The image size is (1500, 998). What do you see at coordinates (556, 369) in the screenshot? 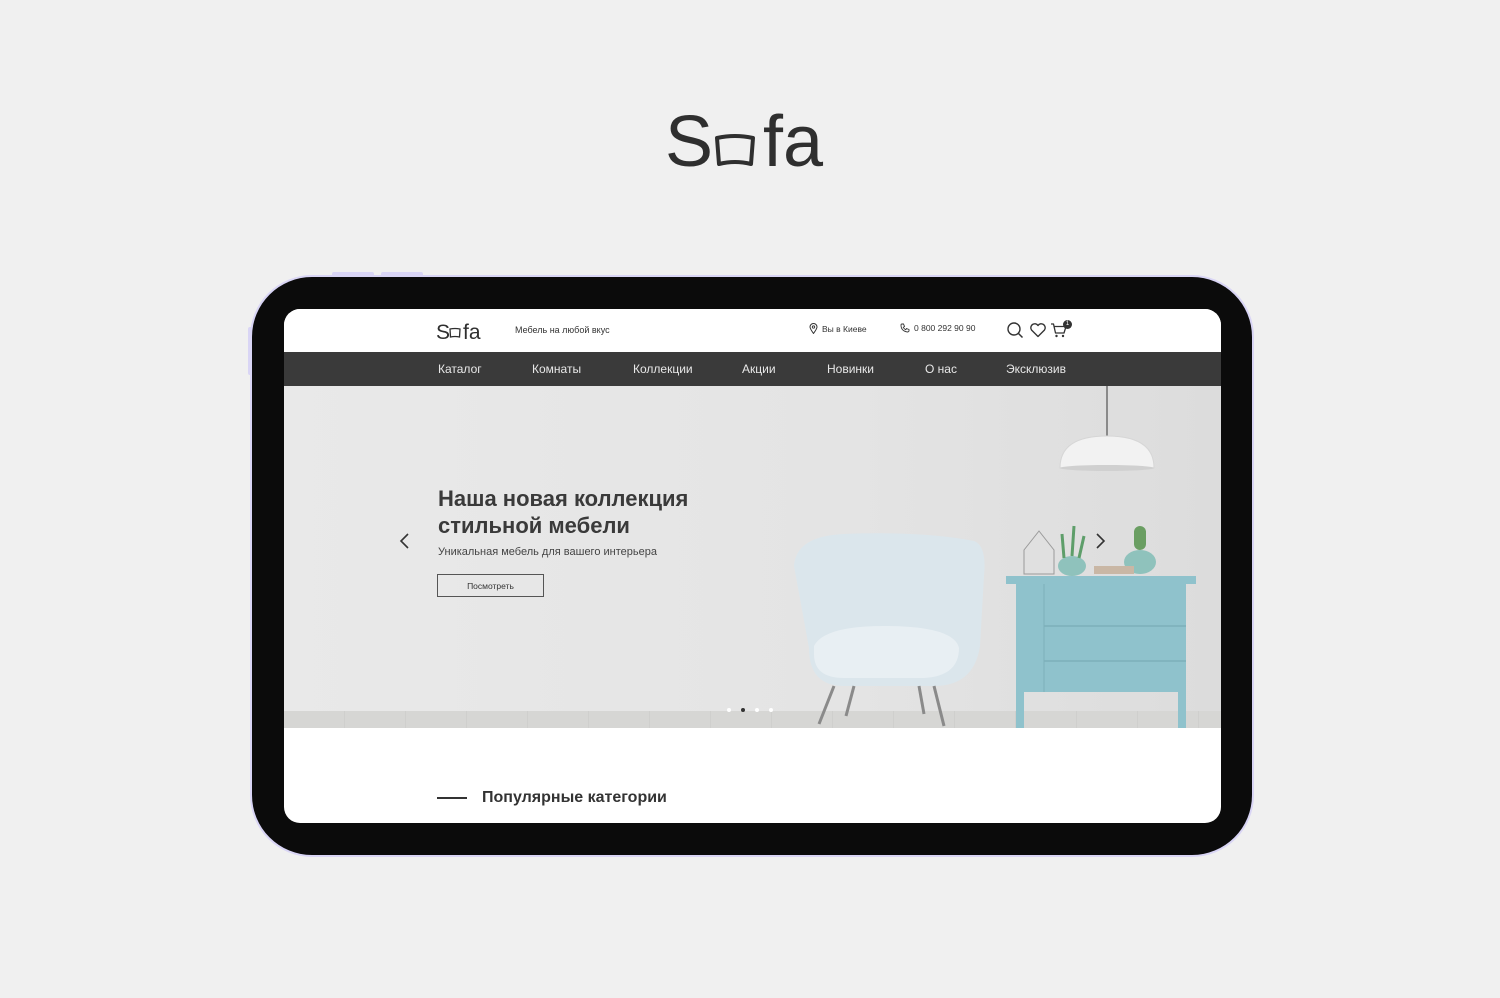
I see `nav-item-rooms: Комнаты` at bounding box center [556, 369].